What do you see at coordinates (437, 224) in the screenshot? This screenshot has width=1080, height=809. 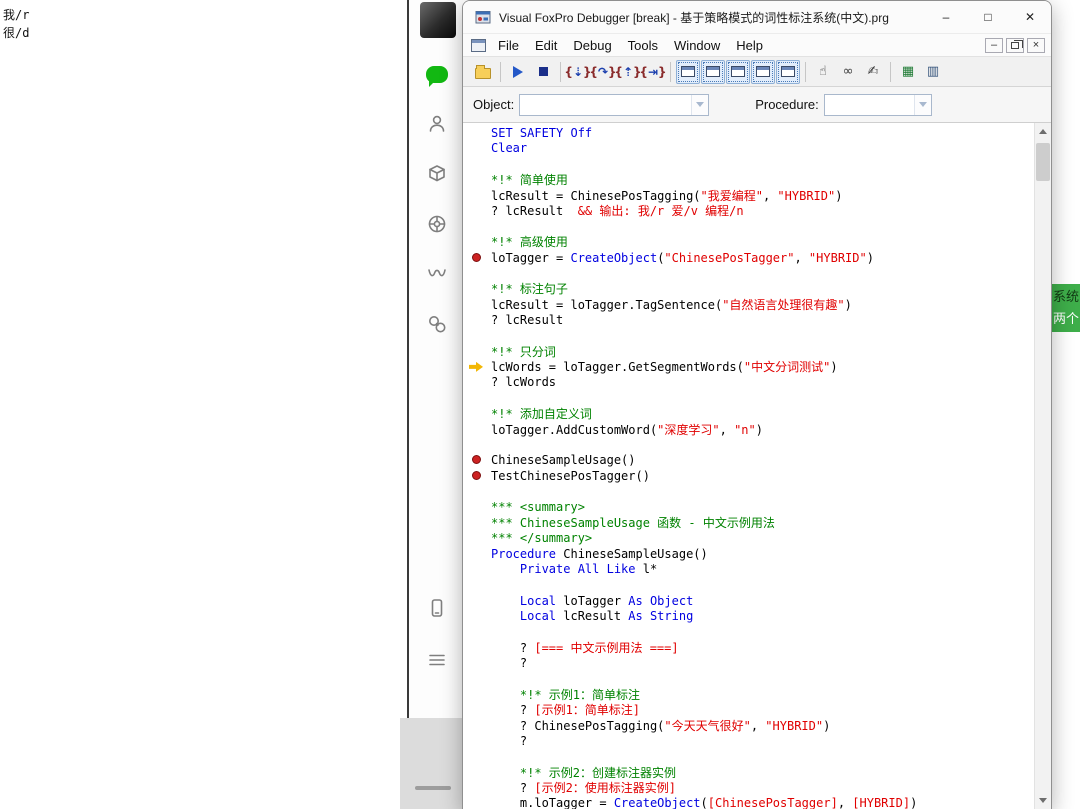 I see `moments-icon` at bounding box center [437, 224].